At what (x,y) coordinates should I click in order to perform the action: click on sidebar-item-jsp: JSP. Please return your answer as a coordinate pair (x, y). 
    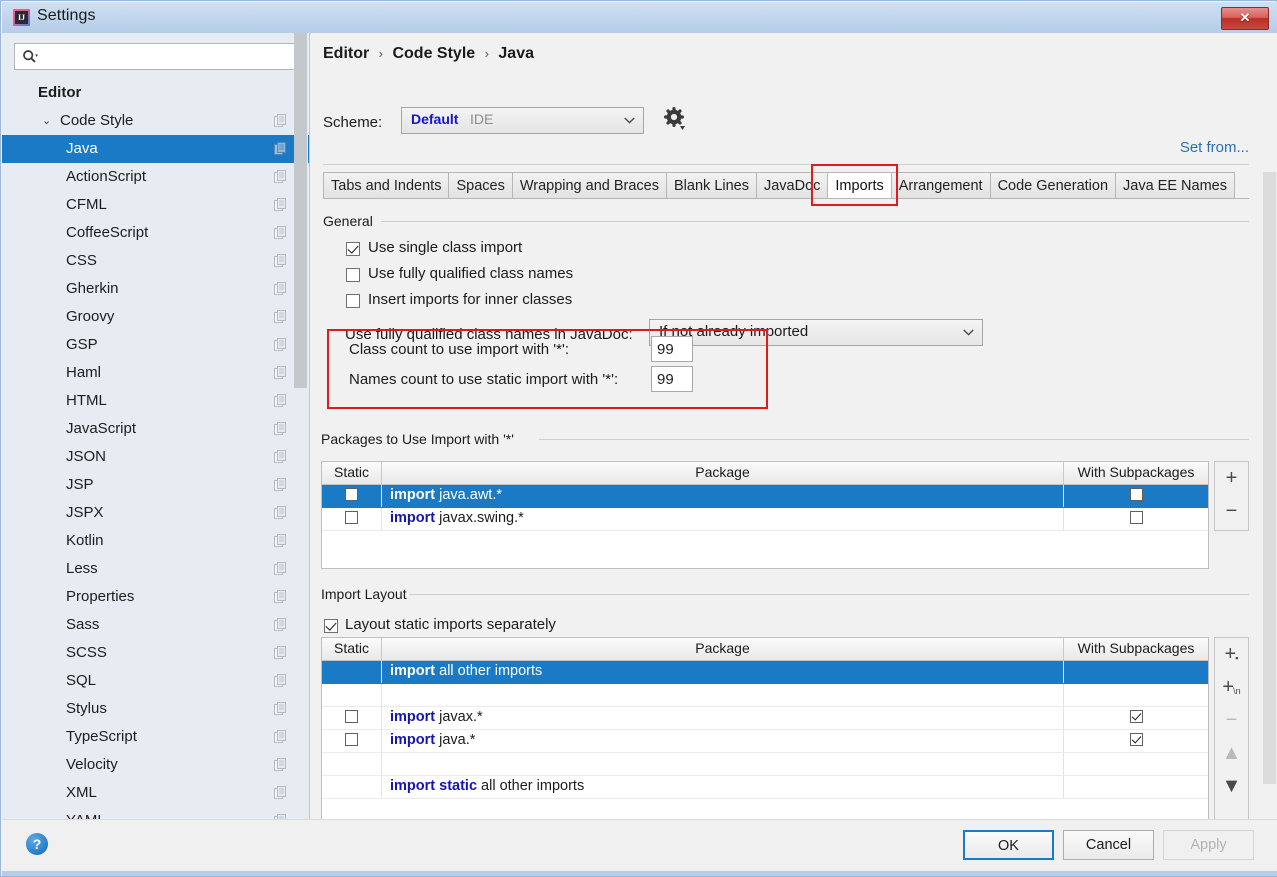
    Looking at the image, I should click on (155, 485).